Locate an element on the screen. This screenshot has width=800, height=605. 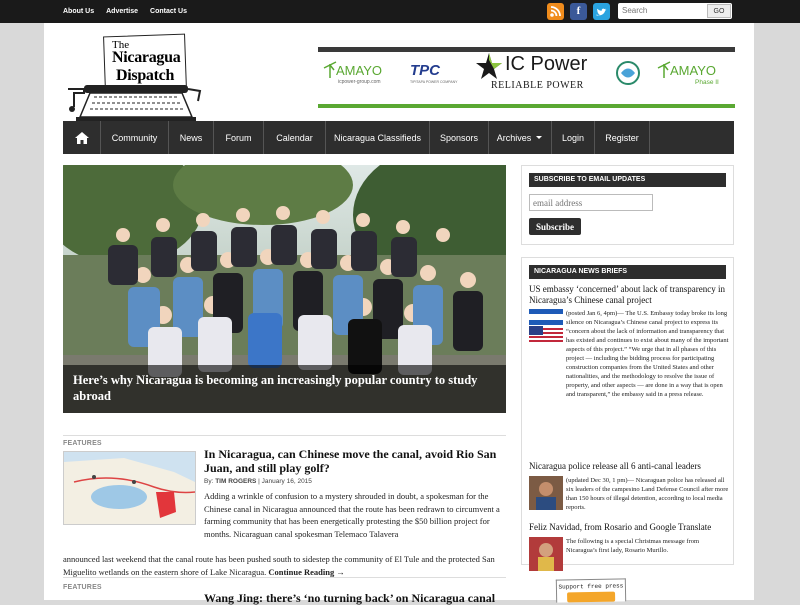
support-free-press-badge: Support free press is located at coordinates (591, 590).